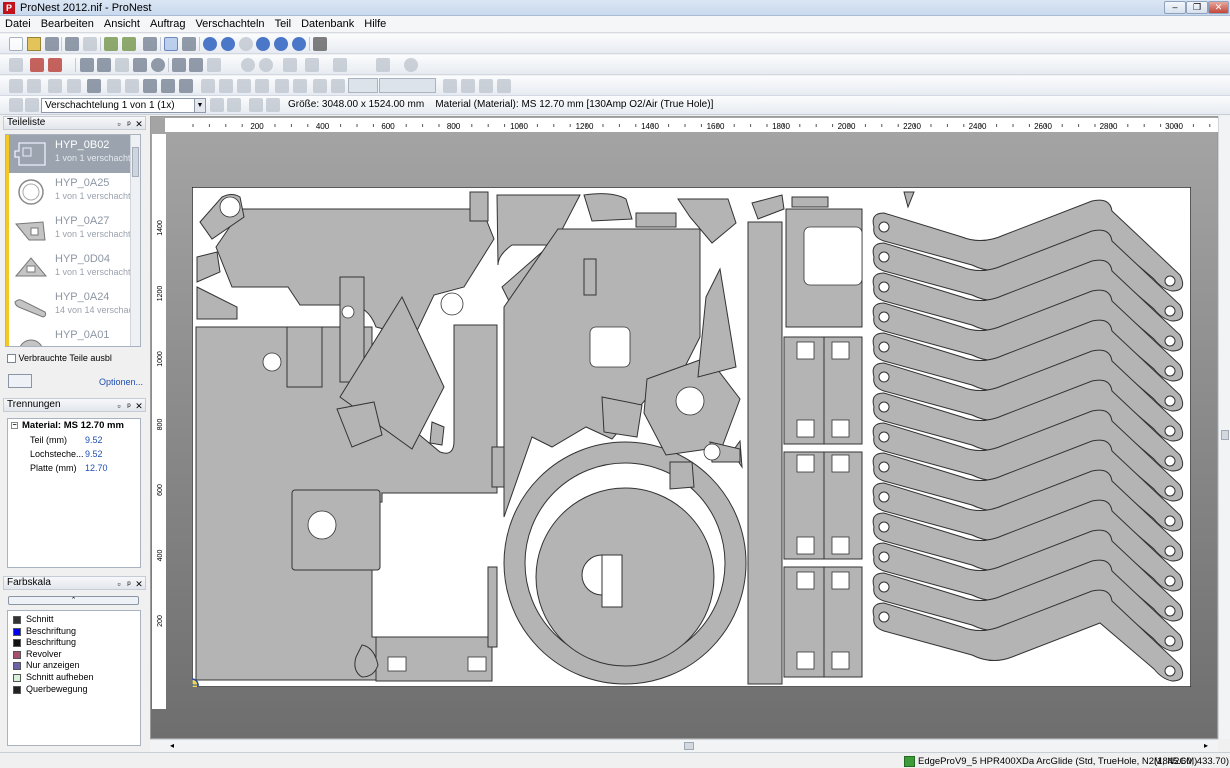  Describe the element at coordinates (282, 86) in the screenshot. I see `tool-e-icon` at that location.